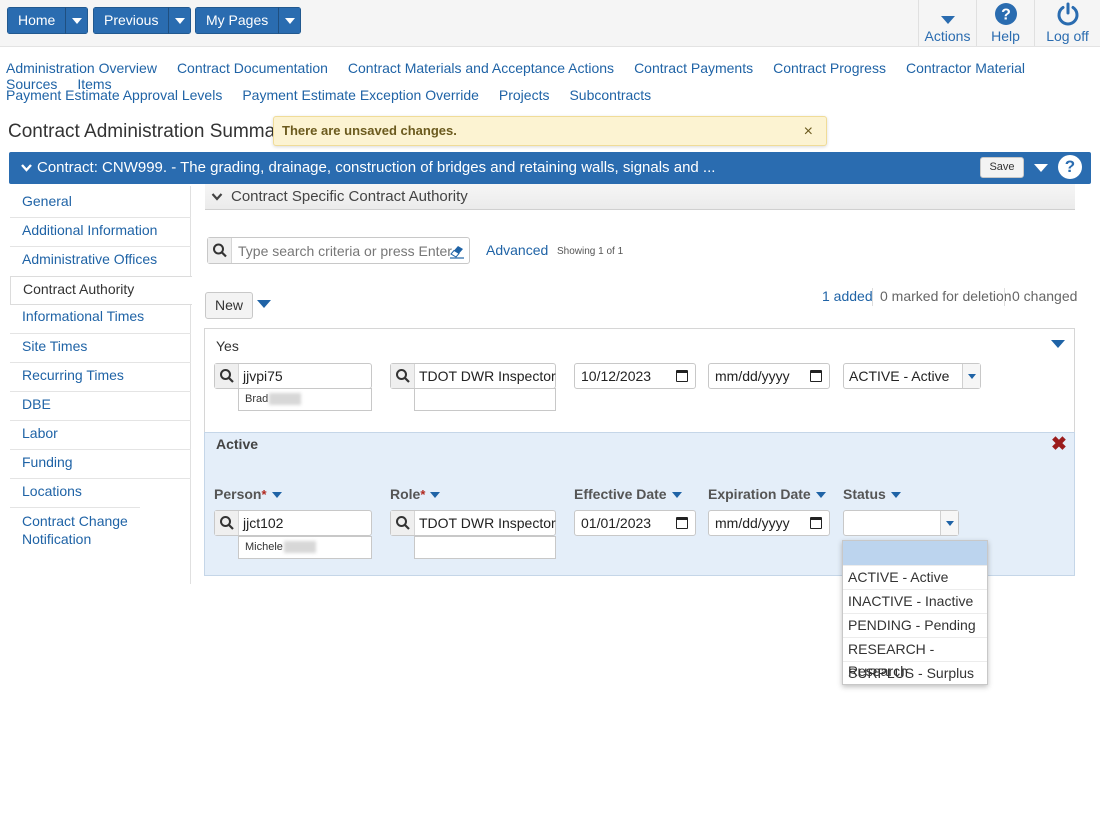  I want to click on search-placeholder: Type search criteria or press Enter, so click(345, 251).